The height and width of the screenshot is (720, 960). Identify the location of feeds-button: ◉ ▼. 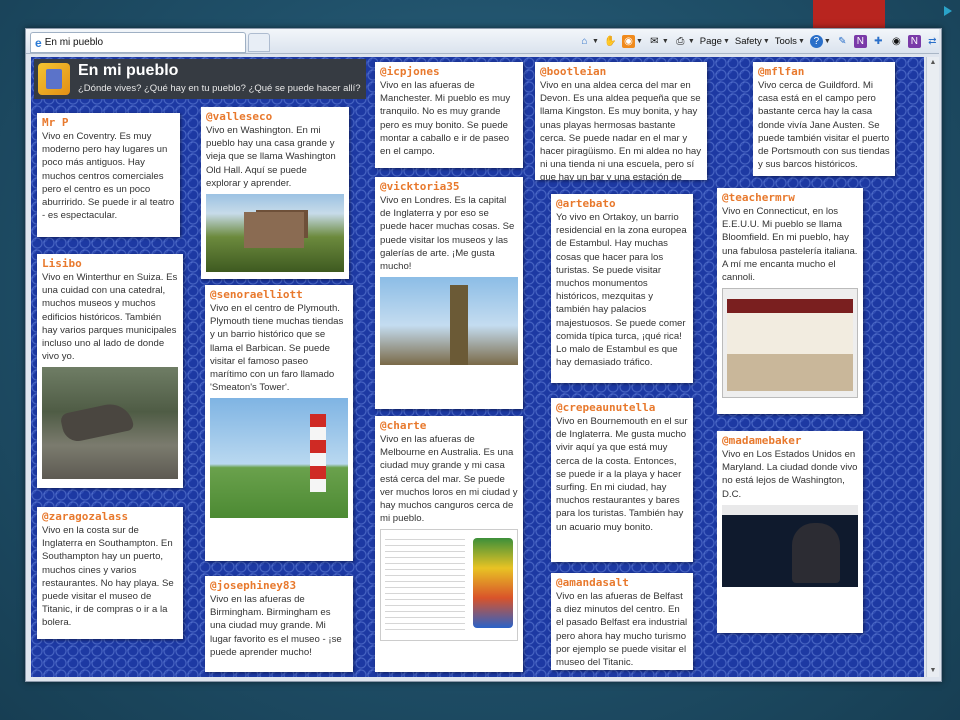
(632, 41).